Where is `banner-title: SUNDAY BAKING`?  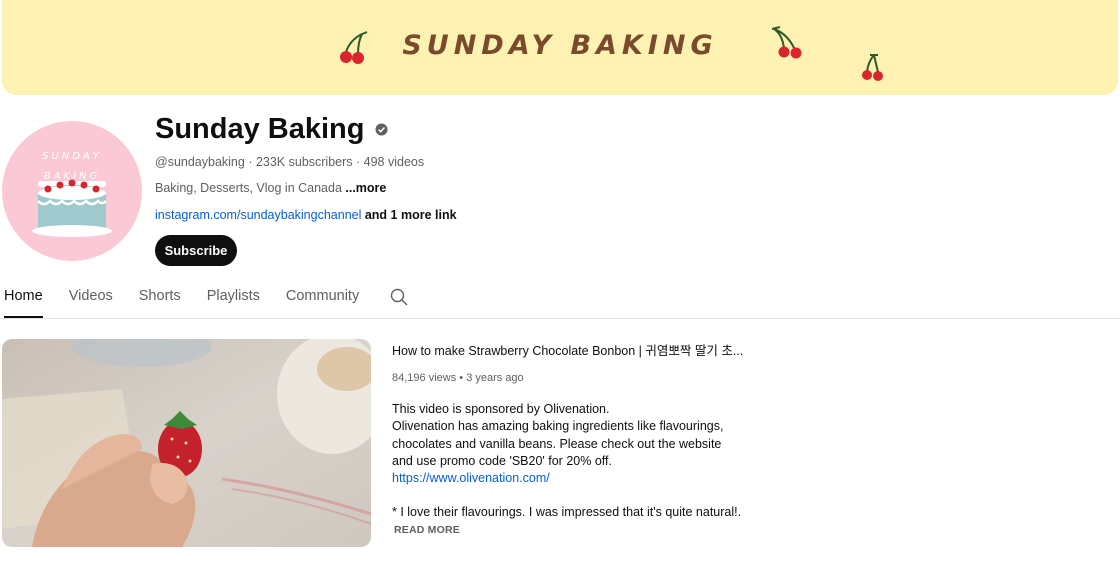
banner-title: SUNDAY BAKING is located at coordinates (560, 45).